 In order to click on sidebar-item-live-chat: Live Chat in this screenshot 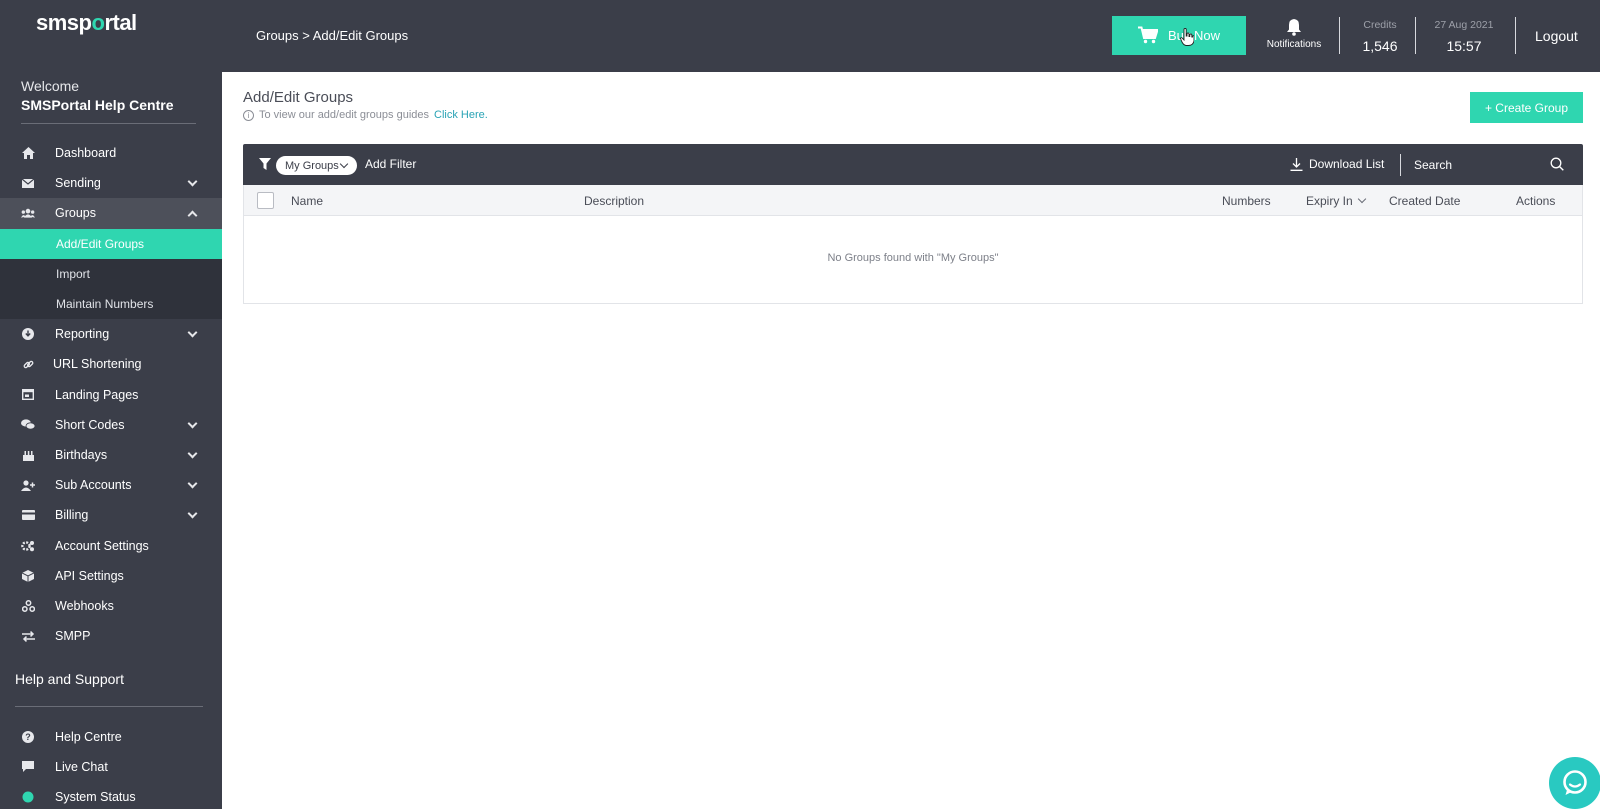, I will do `click(111, 767)`.